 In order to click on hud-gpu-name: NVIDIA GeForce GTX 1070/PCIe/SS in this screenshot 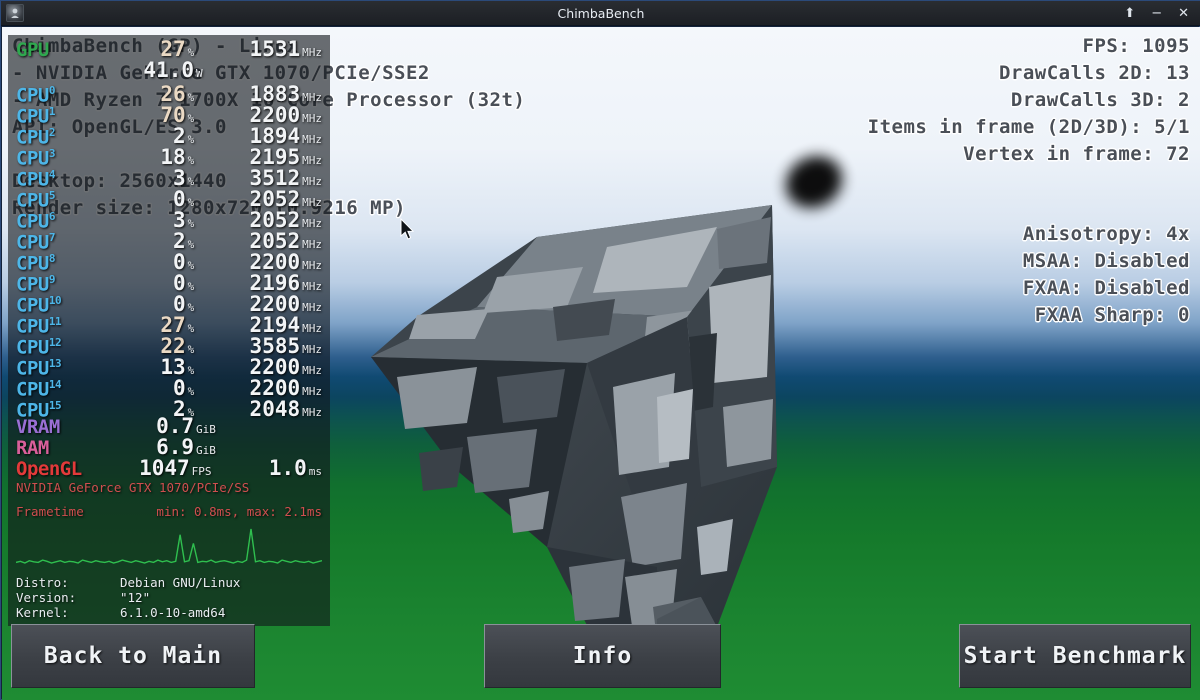, I will do `click(133, 487)`.